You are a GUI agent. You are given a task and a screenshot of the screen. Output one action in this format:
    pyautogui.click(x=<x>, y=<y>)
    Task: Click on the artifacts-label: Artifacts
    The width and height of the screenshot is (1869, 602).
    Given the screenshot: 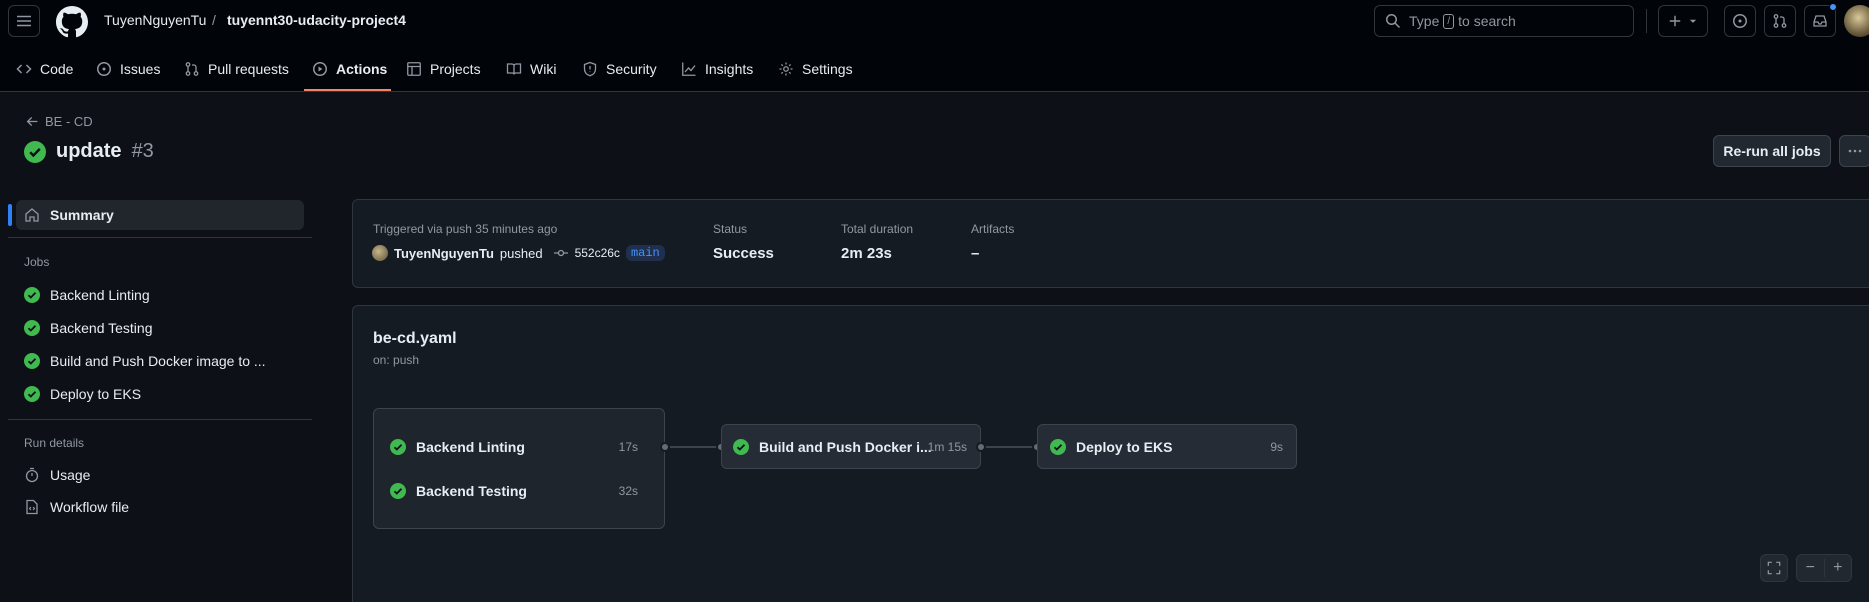 What is the action you would take?
    pyautogui.click(x=993, y=229)
    